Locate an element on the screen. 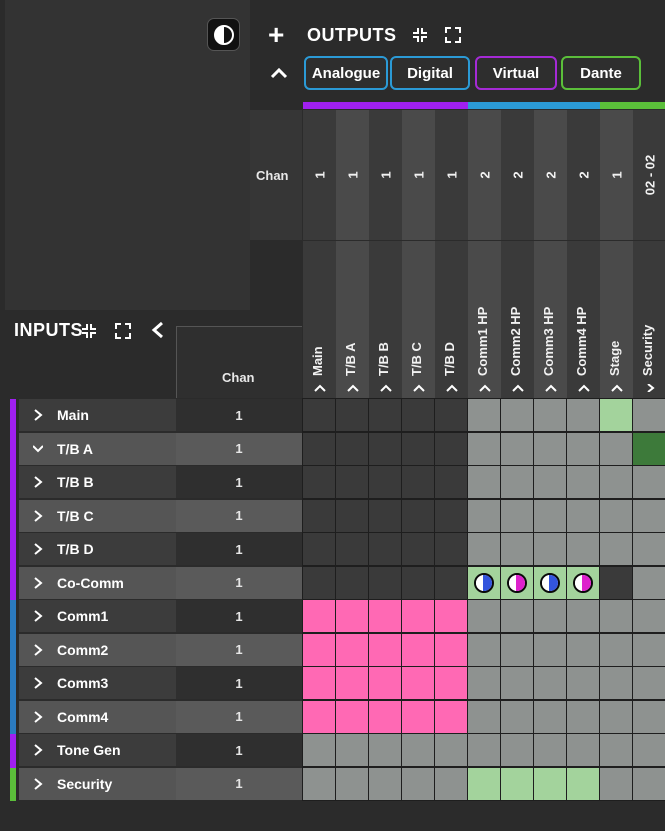 The width and height of the screenshot is (665, 831). output-column-header: T/B B is located at coordinates (385, 319).